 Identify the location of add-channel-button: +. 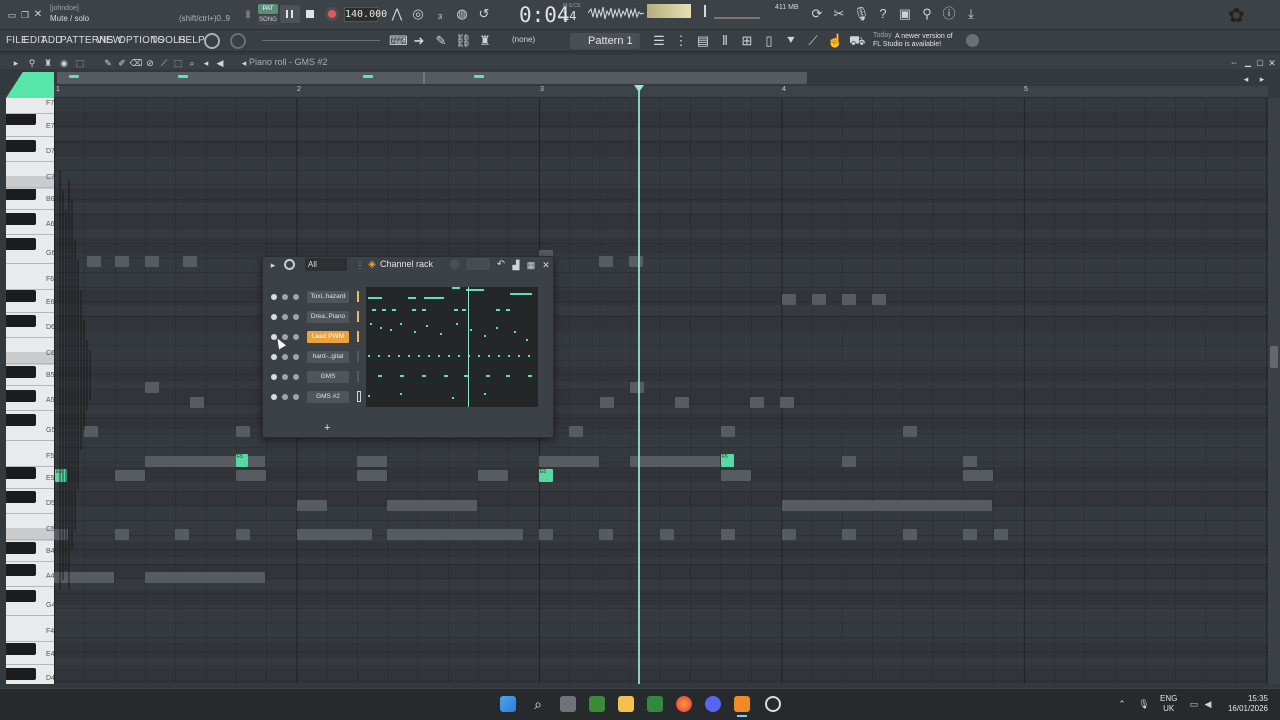
(327, 428).